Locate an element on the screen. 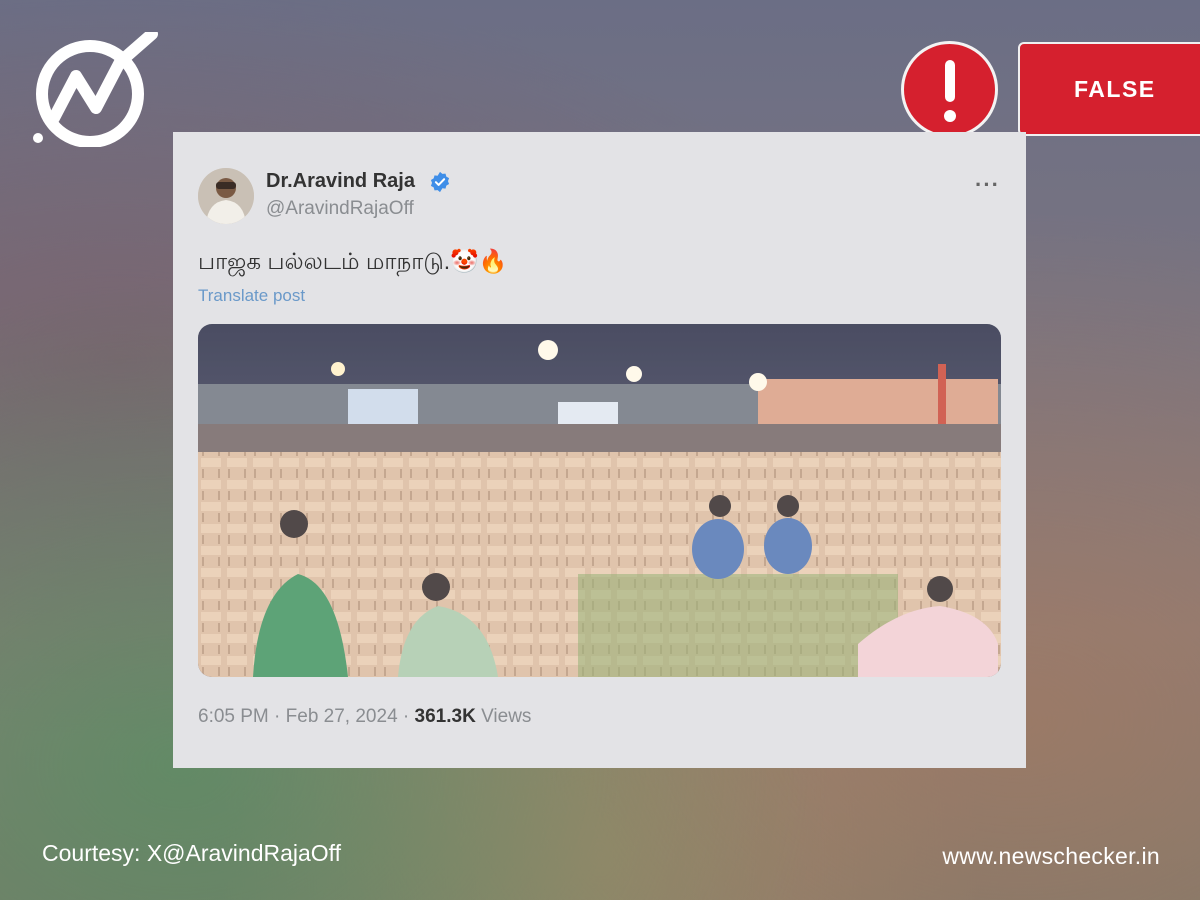 This screenshot has width=1200, height=900. courtesy-credit: Courtesy: X@AravindRajaOff is located at coordinates (192, 853).